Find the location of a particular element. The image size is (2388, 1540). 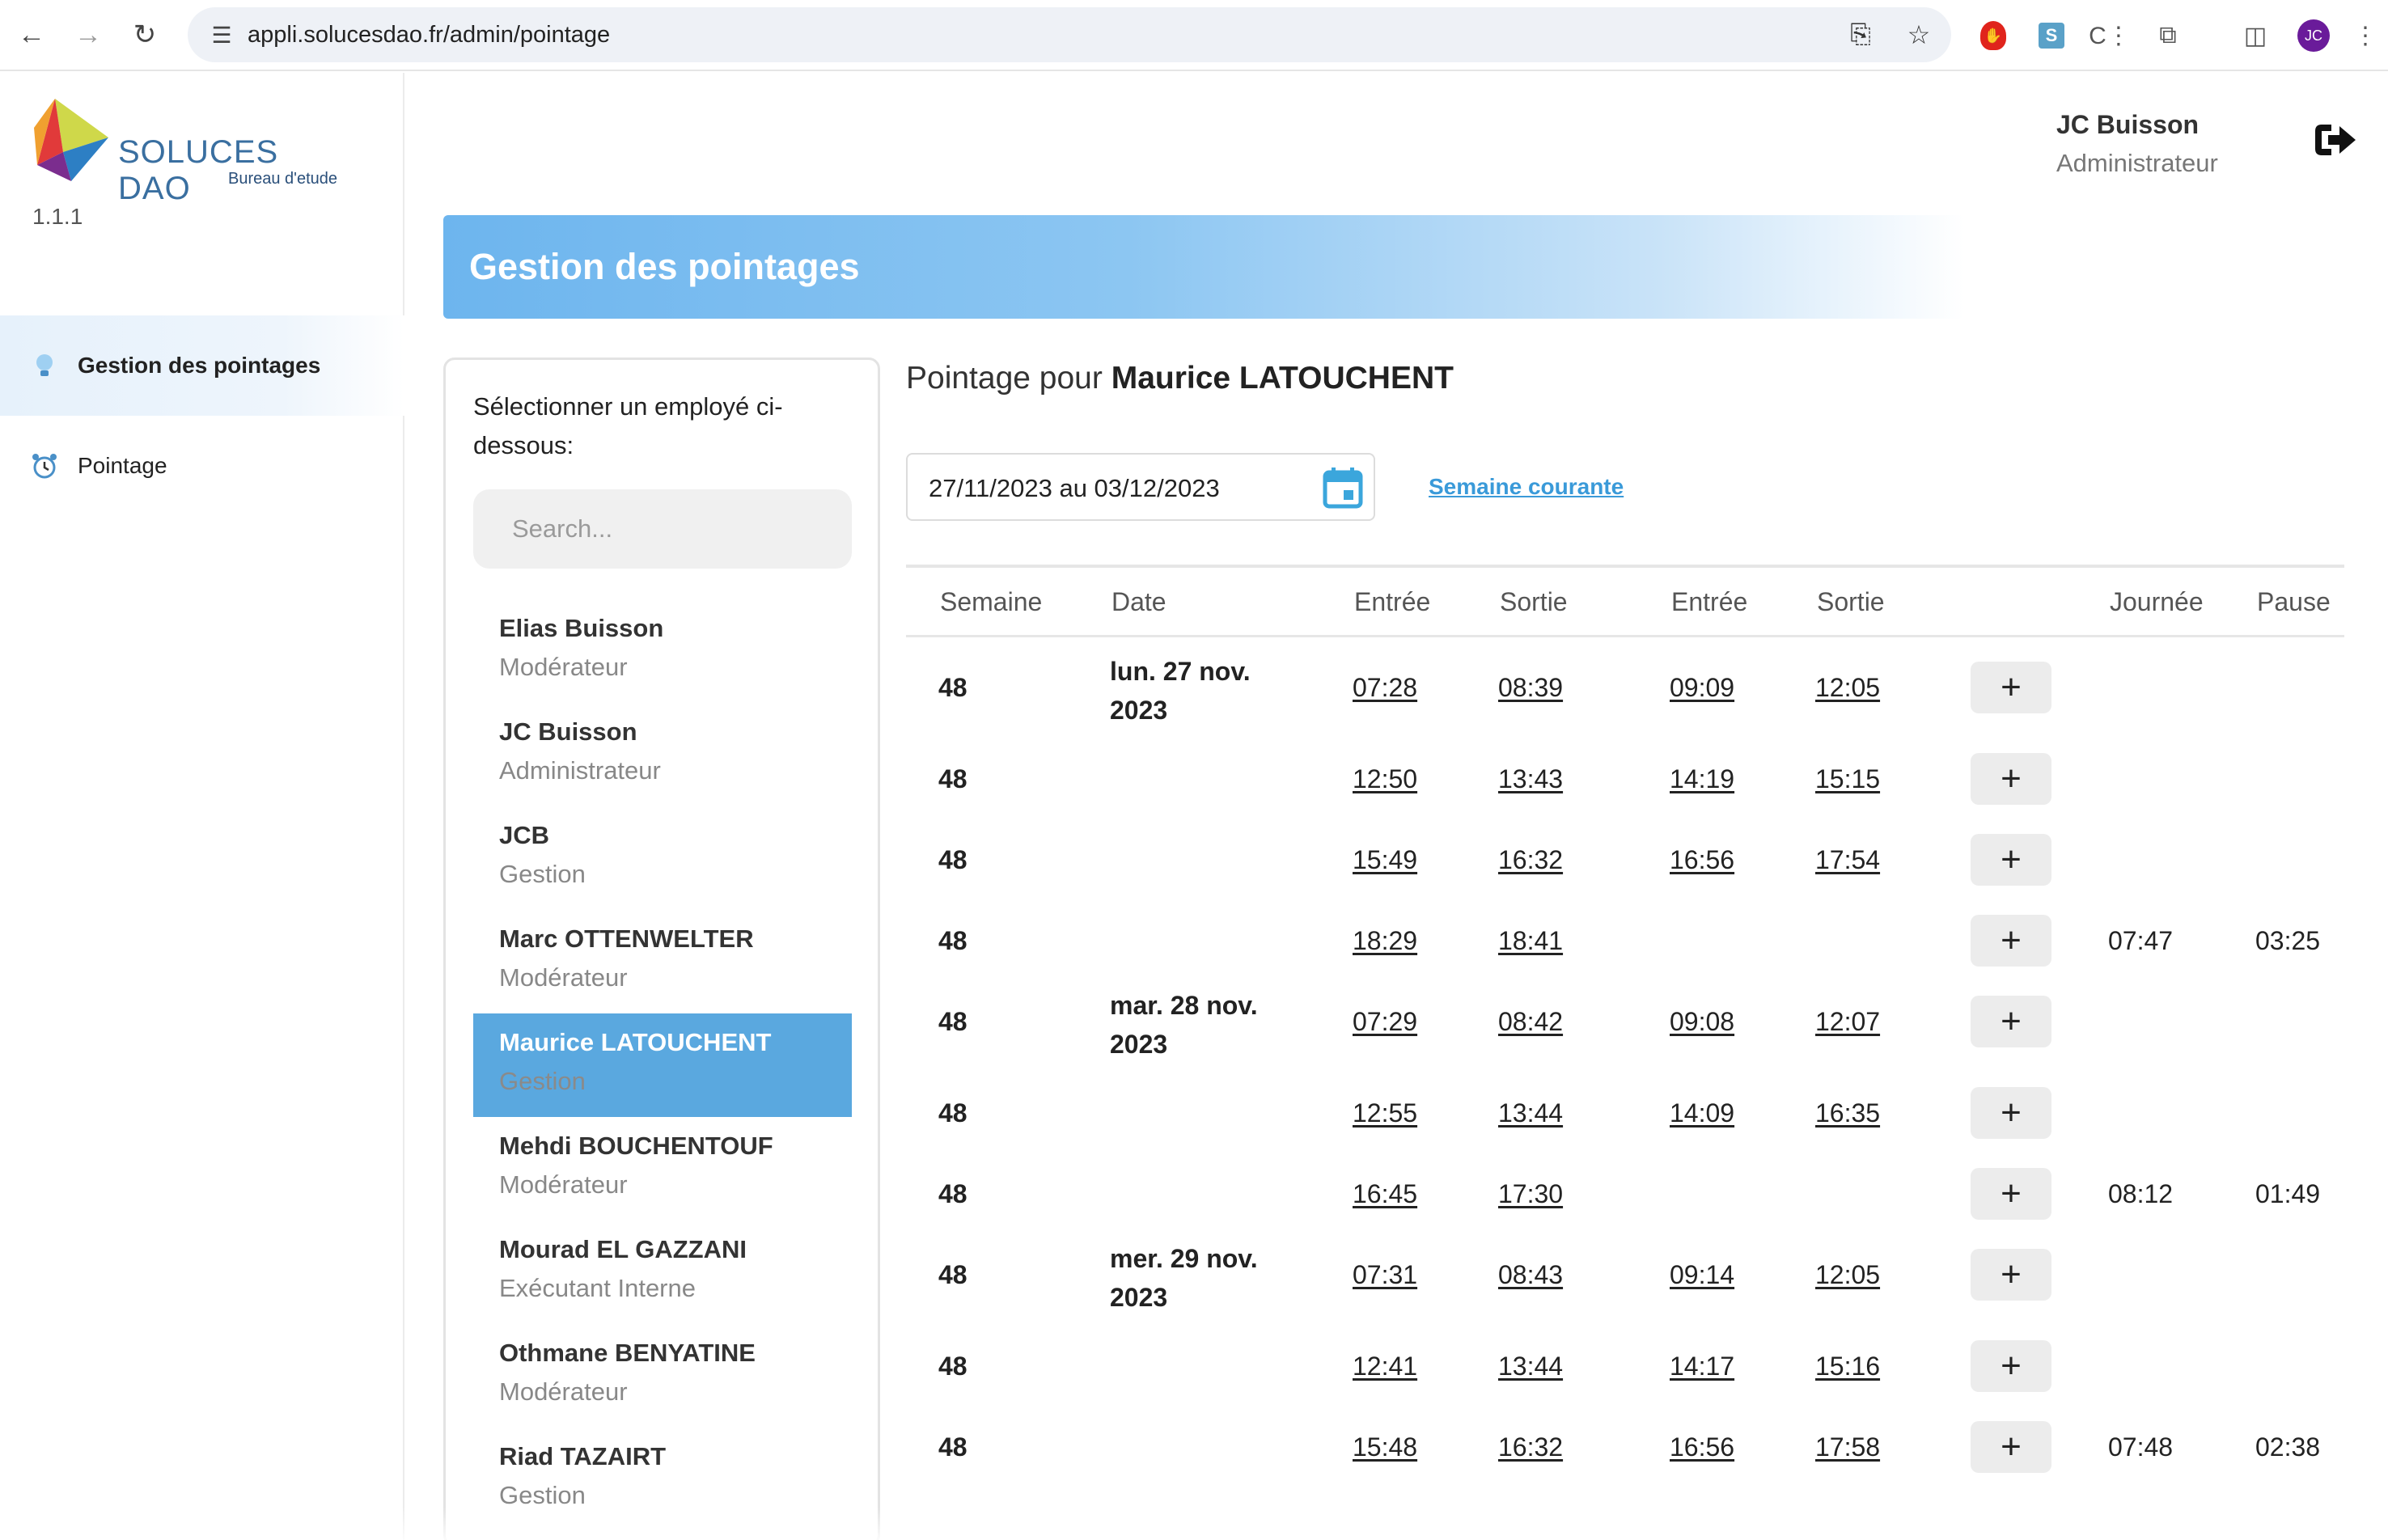

table-row: 48 15:49 16:32 16:56 17:54 + is located at coordinates (1625, 850).